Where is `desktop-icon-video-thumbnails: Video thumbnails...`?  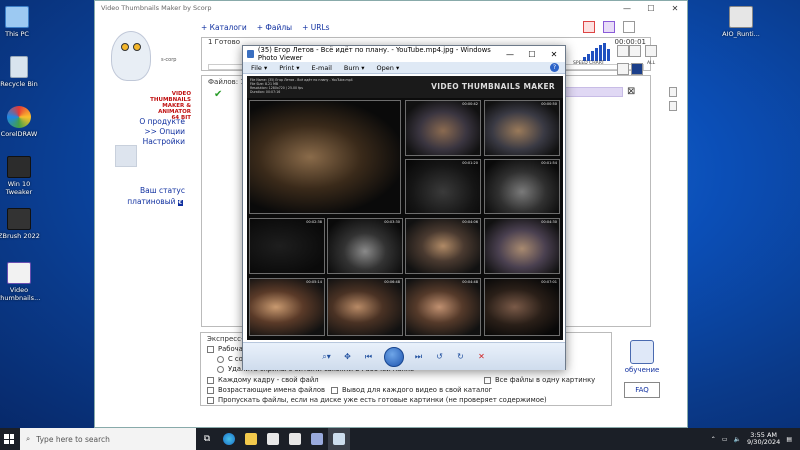 desktop-icon-video-thumbnails: Video thumbnails... is located at coordinates (22, 282).